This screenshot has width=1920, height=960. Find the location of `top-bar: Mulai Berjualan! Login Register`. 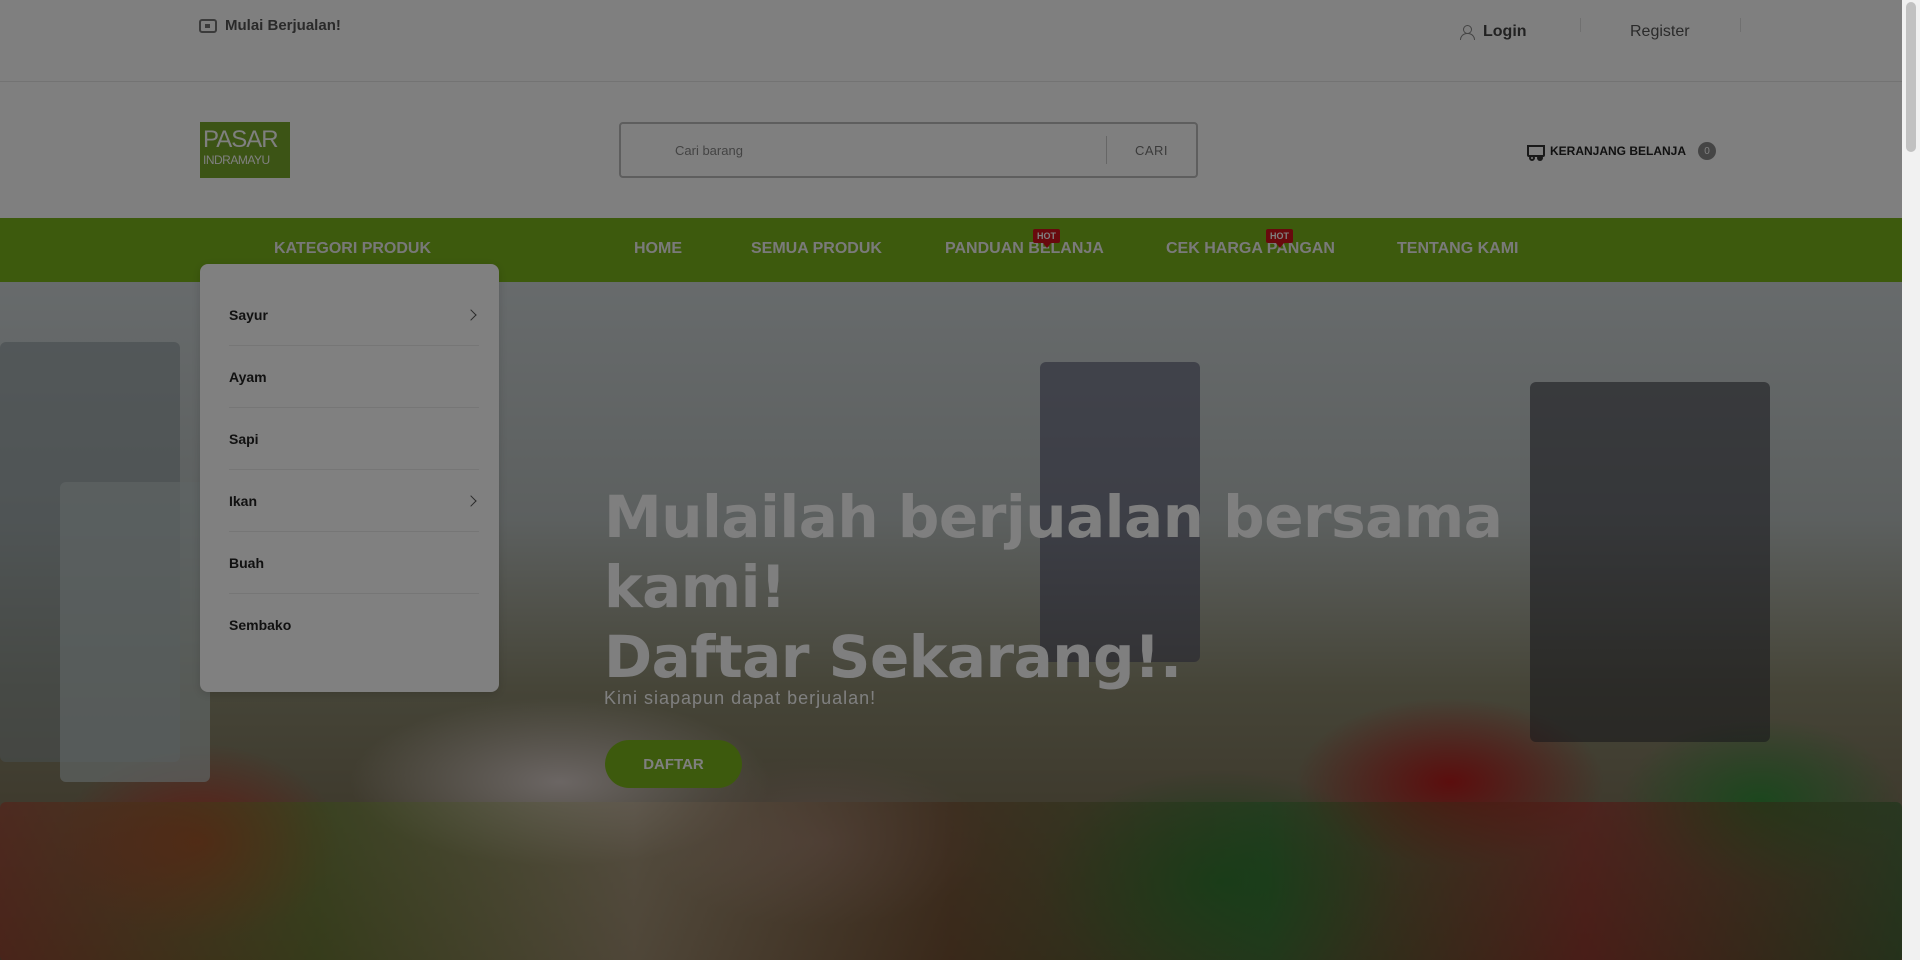

top-bar: Mulai Berjualan! Login Register is located at coordinates (951, 41).